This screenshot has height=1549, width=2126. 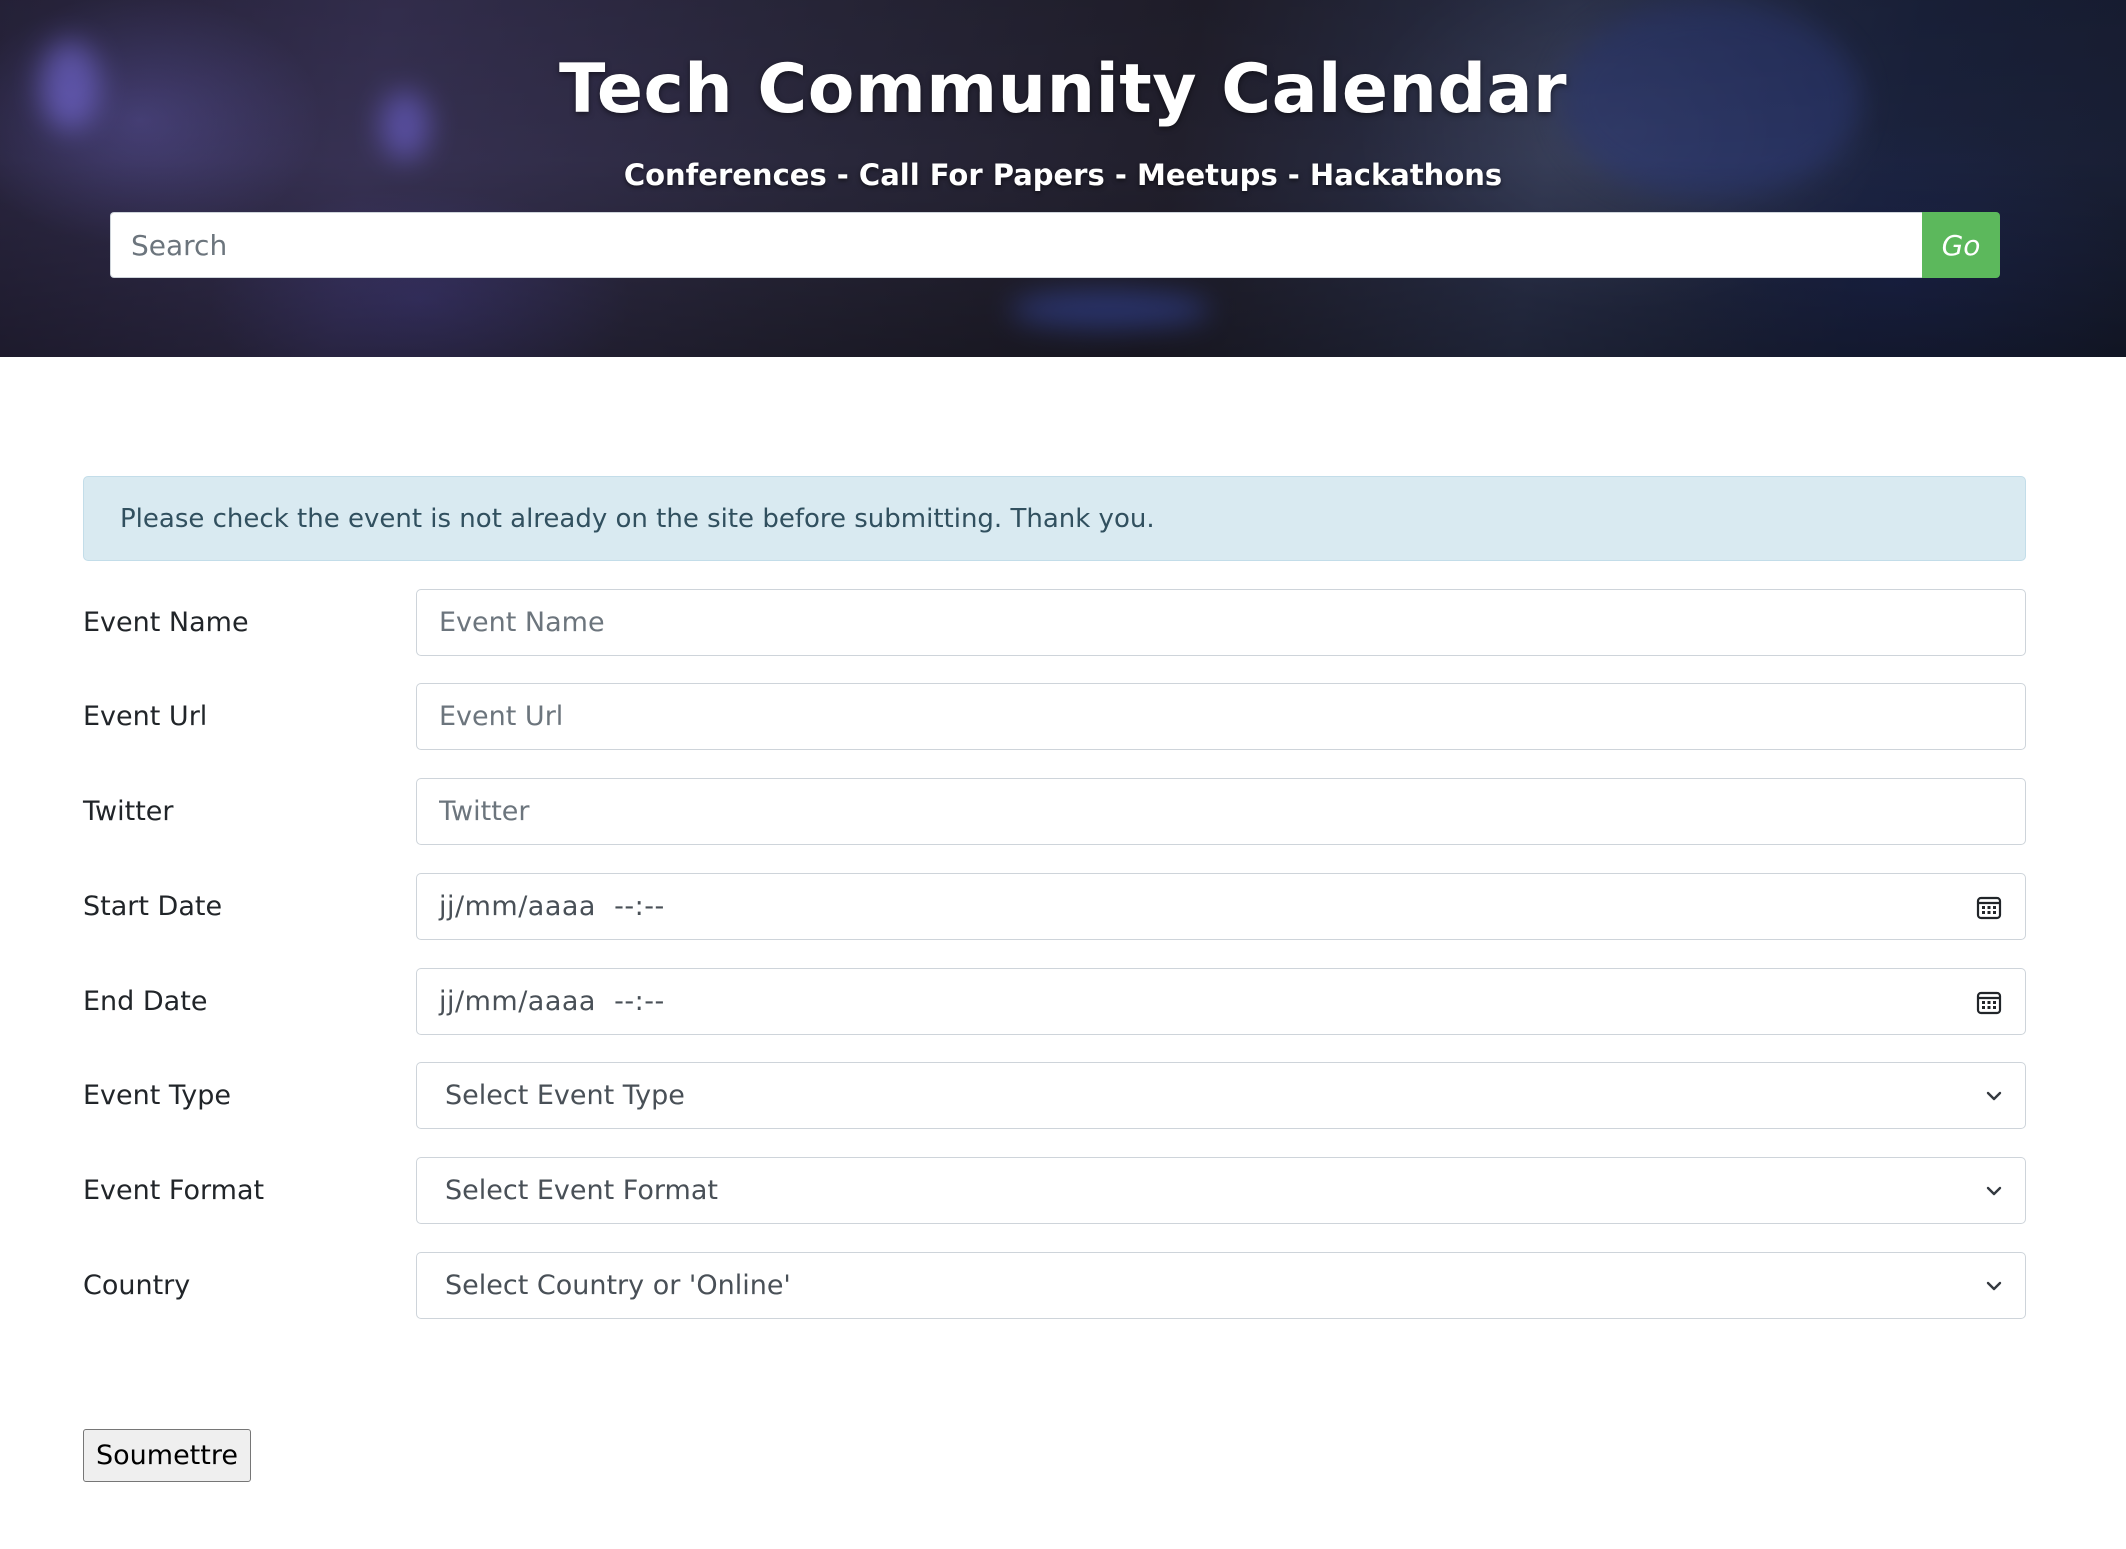 I want to click on end-date-value: jj/mm/aaaa --:--, so click(x=552, y=1001).